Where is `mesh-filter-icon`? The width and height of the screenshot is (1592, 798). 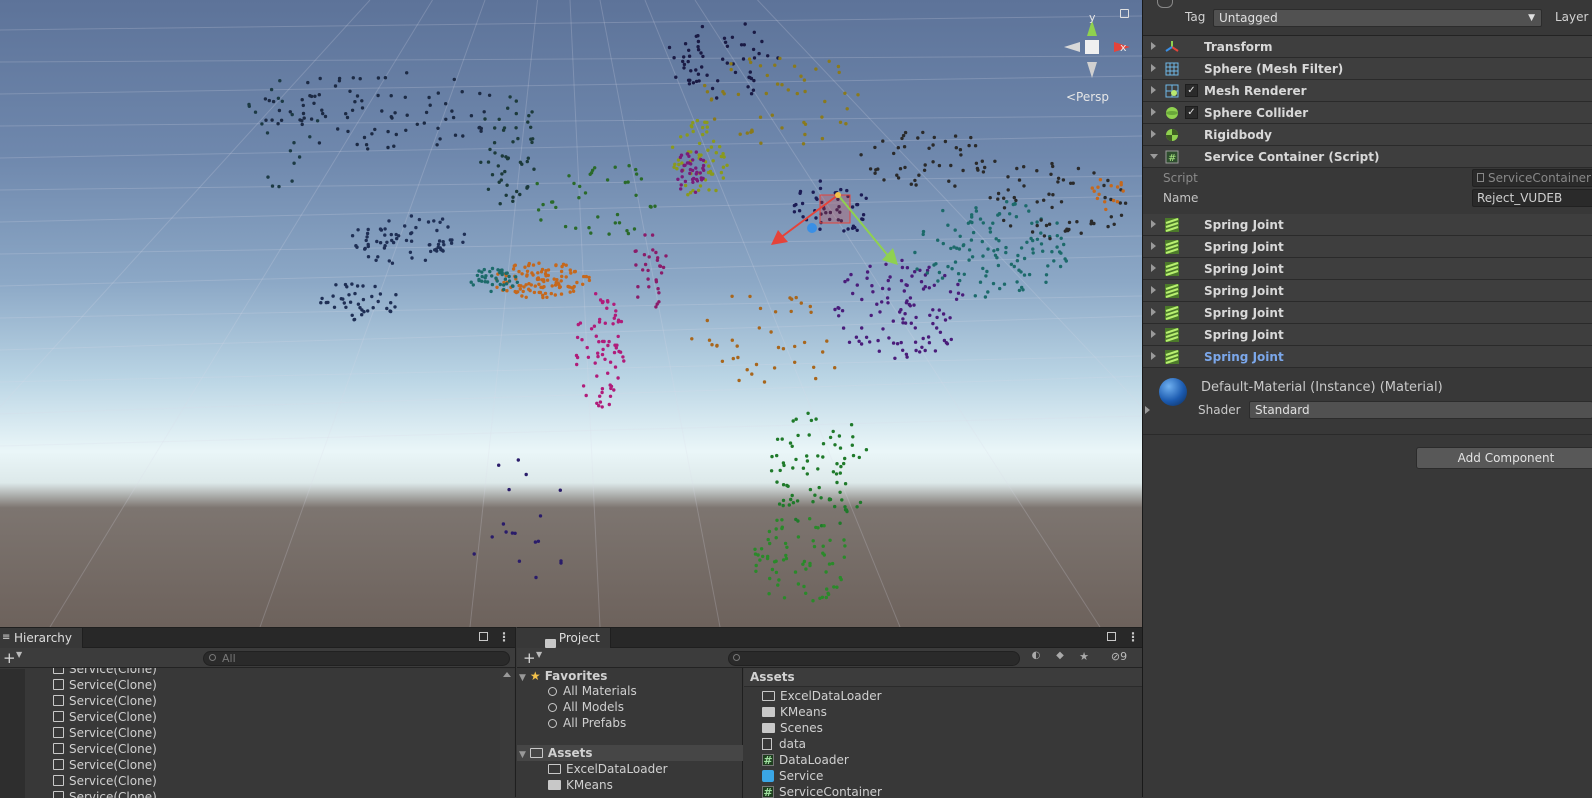
mesh-filter-icon is located at coordinates (1172, 69).